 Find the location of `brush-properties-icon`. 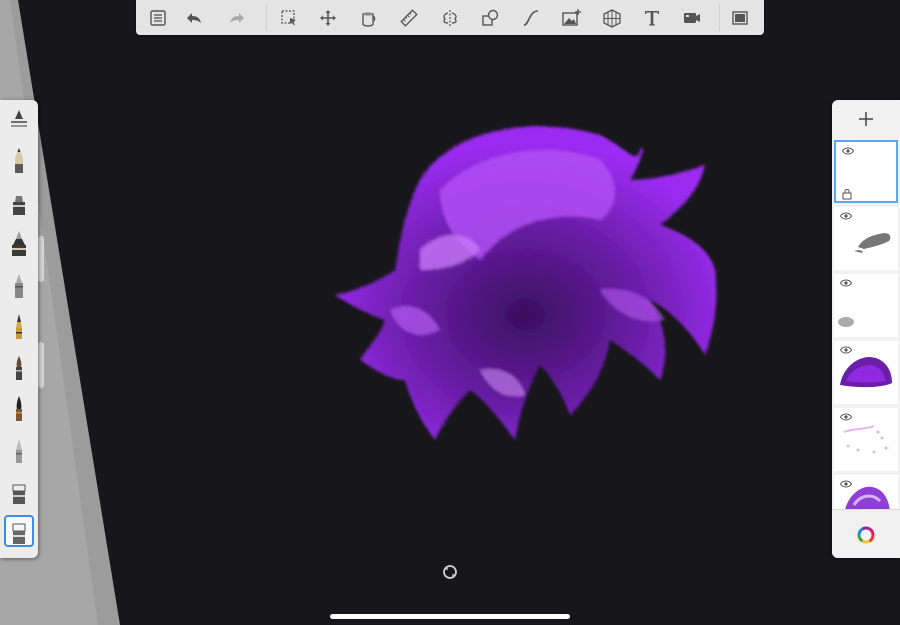

brush-properties-icon is located at coordinates (19, 120).